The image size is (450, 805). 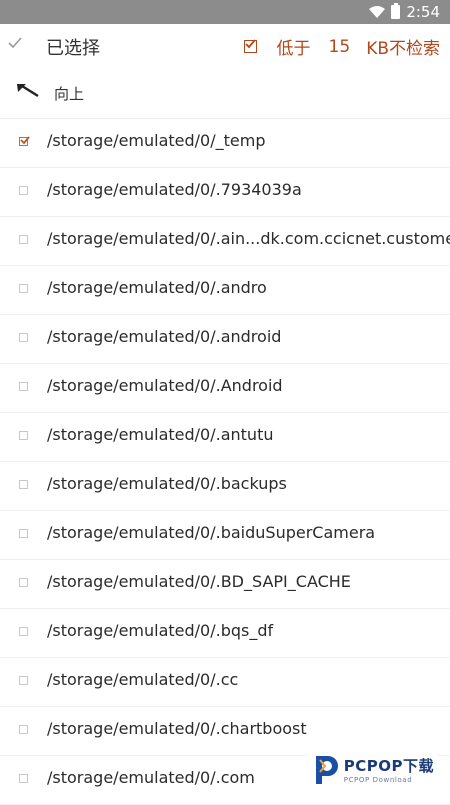 I want to click on list-item: /storage/emulated/0/.andro, so click(x=225, y=290).